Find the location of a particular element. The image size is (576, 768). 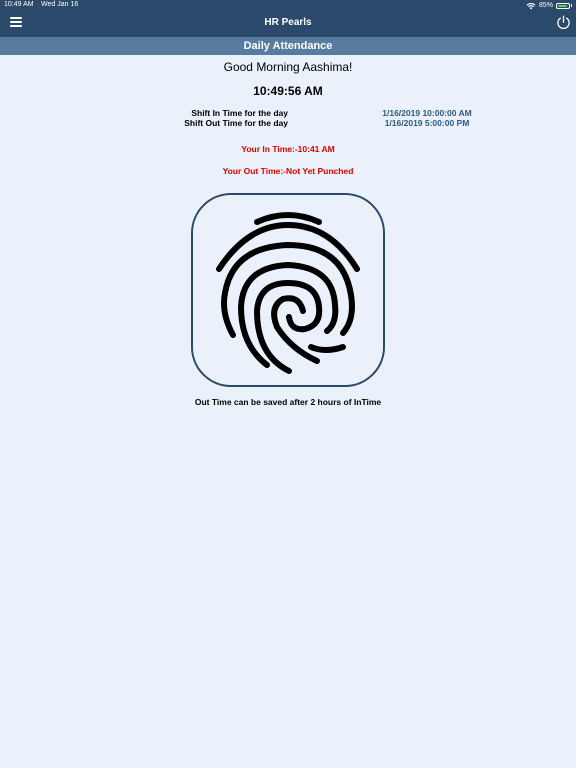

battery-percent: 85% is located at coordinates (545, 5).